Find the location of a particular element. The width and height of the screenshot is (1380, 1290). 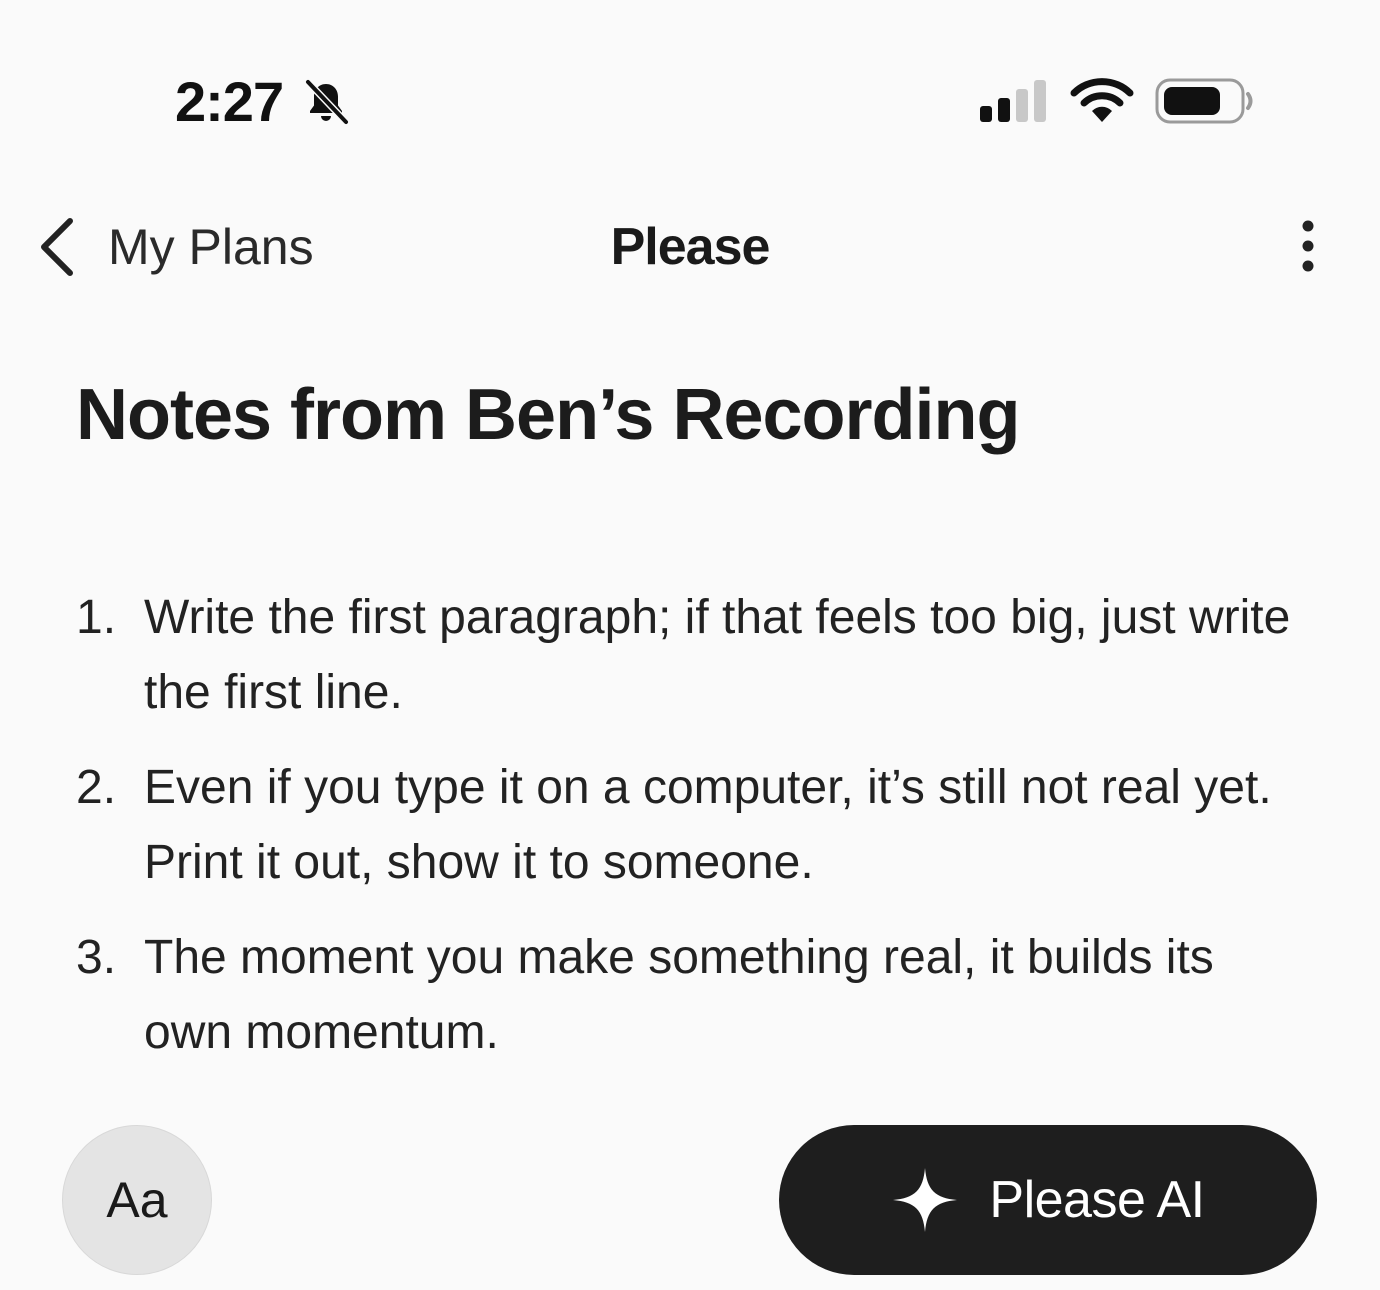

page-title: Please is located at coordinates (690, 247).